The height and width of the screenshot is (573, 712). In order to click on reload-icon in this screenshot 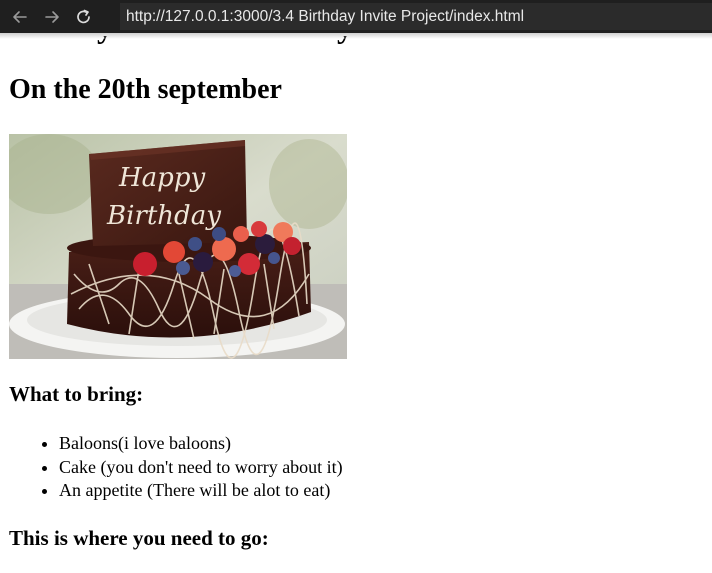, I will do `click(84, 17)`.